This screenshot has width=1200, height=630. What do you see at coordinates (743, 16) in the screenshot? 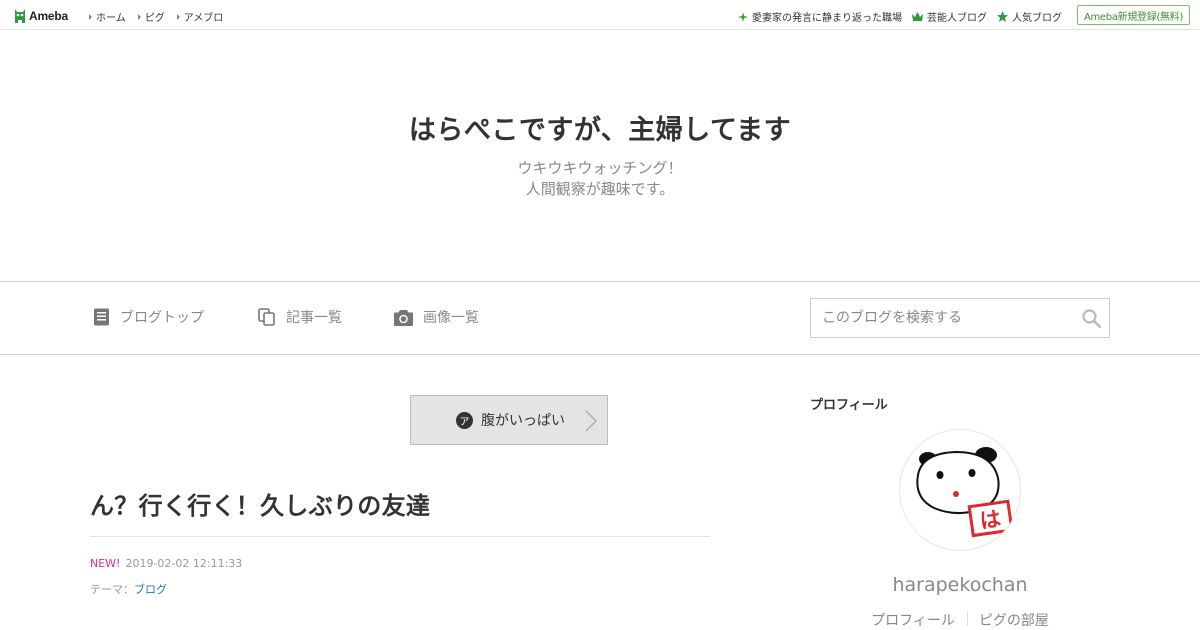
I see `sparkle-icon` at bounding box center [743, 16].